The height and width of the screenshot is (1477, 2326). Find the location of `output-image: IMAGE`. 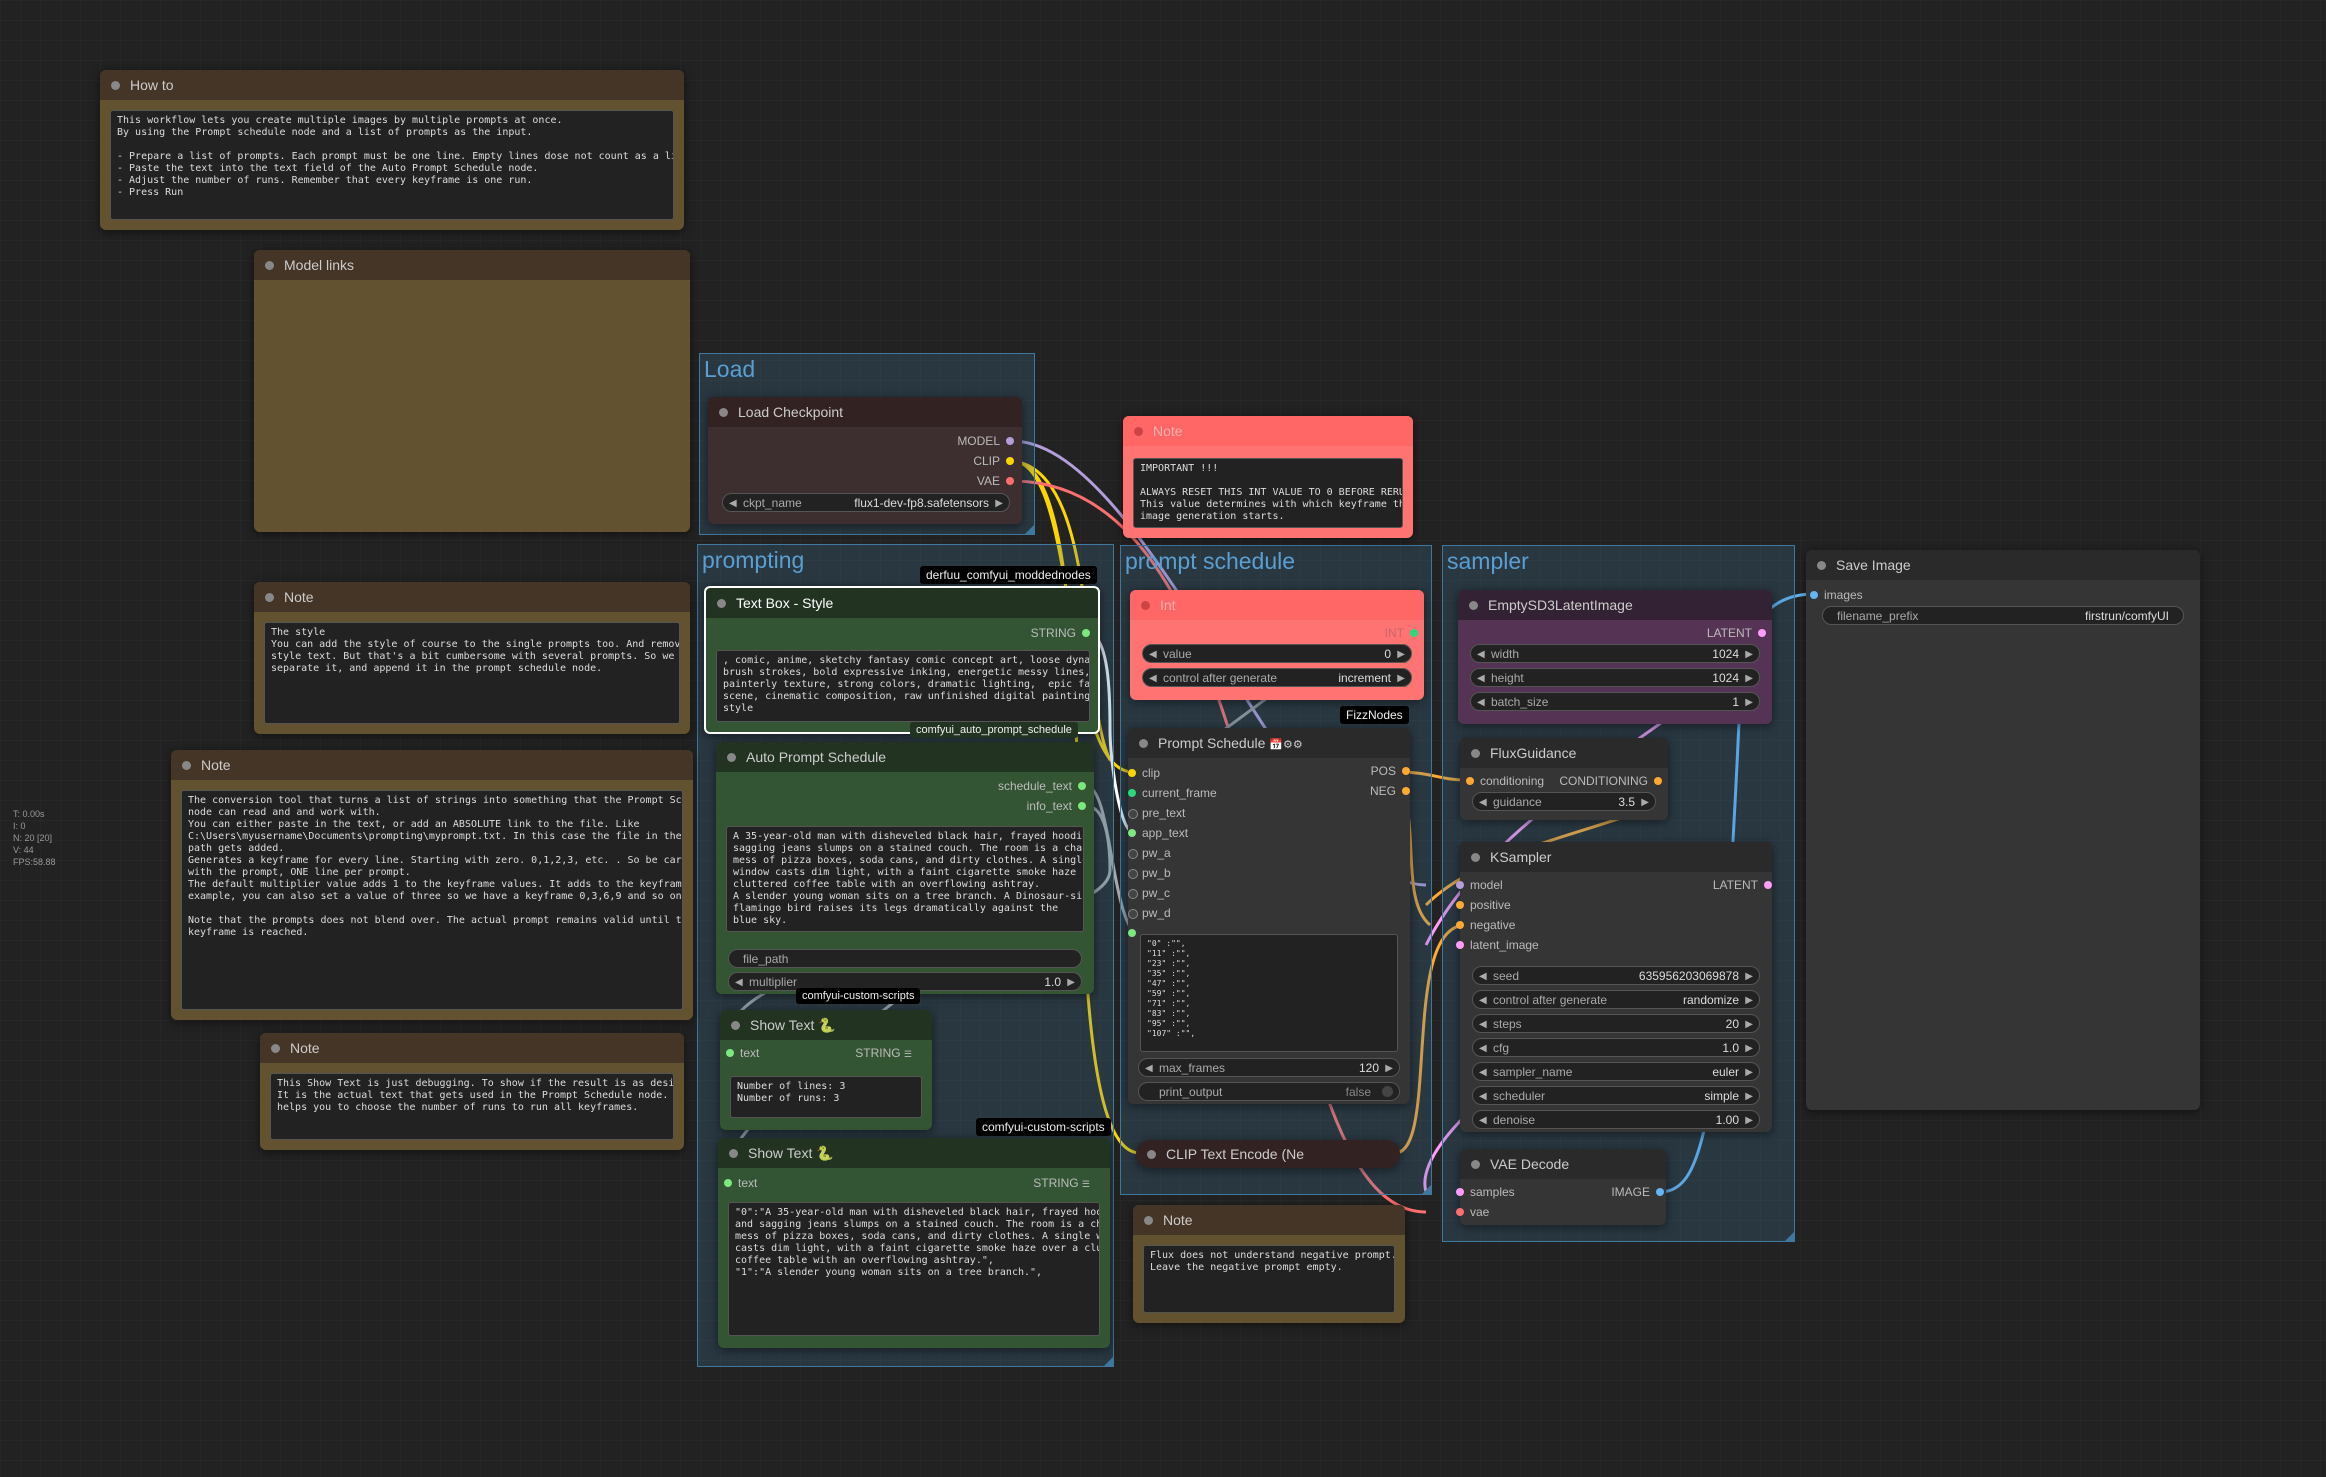

output-image: IMAGE is located at coordinates (1637, 1192).